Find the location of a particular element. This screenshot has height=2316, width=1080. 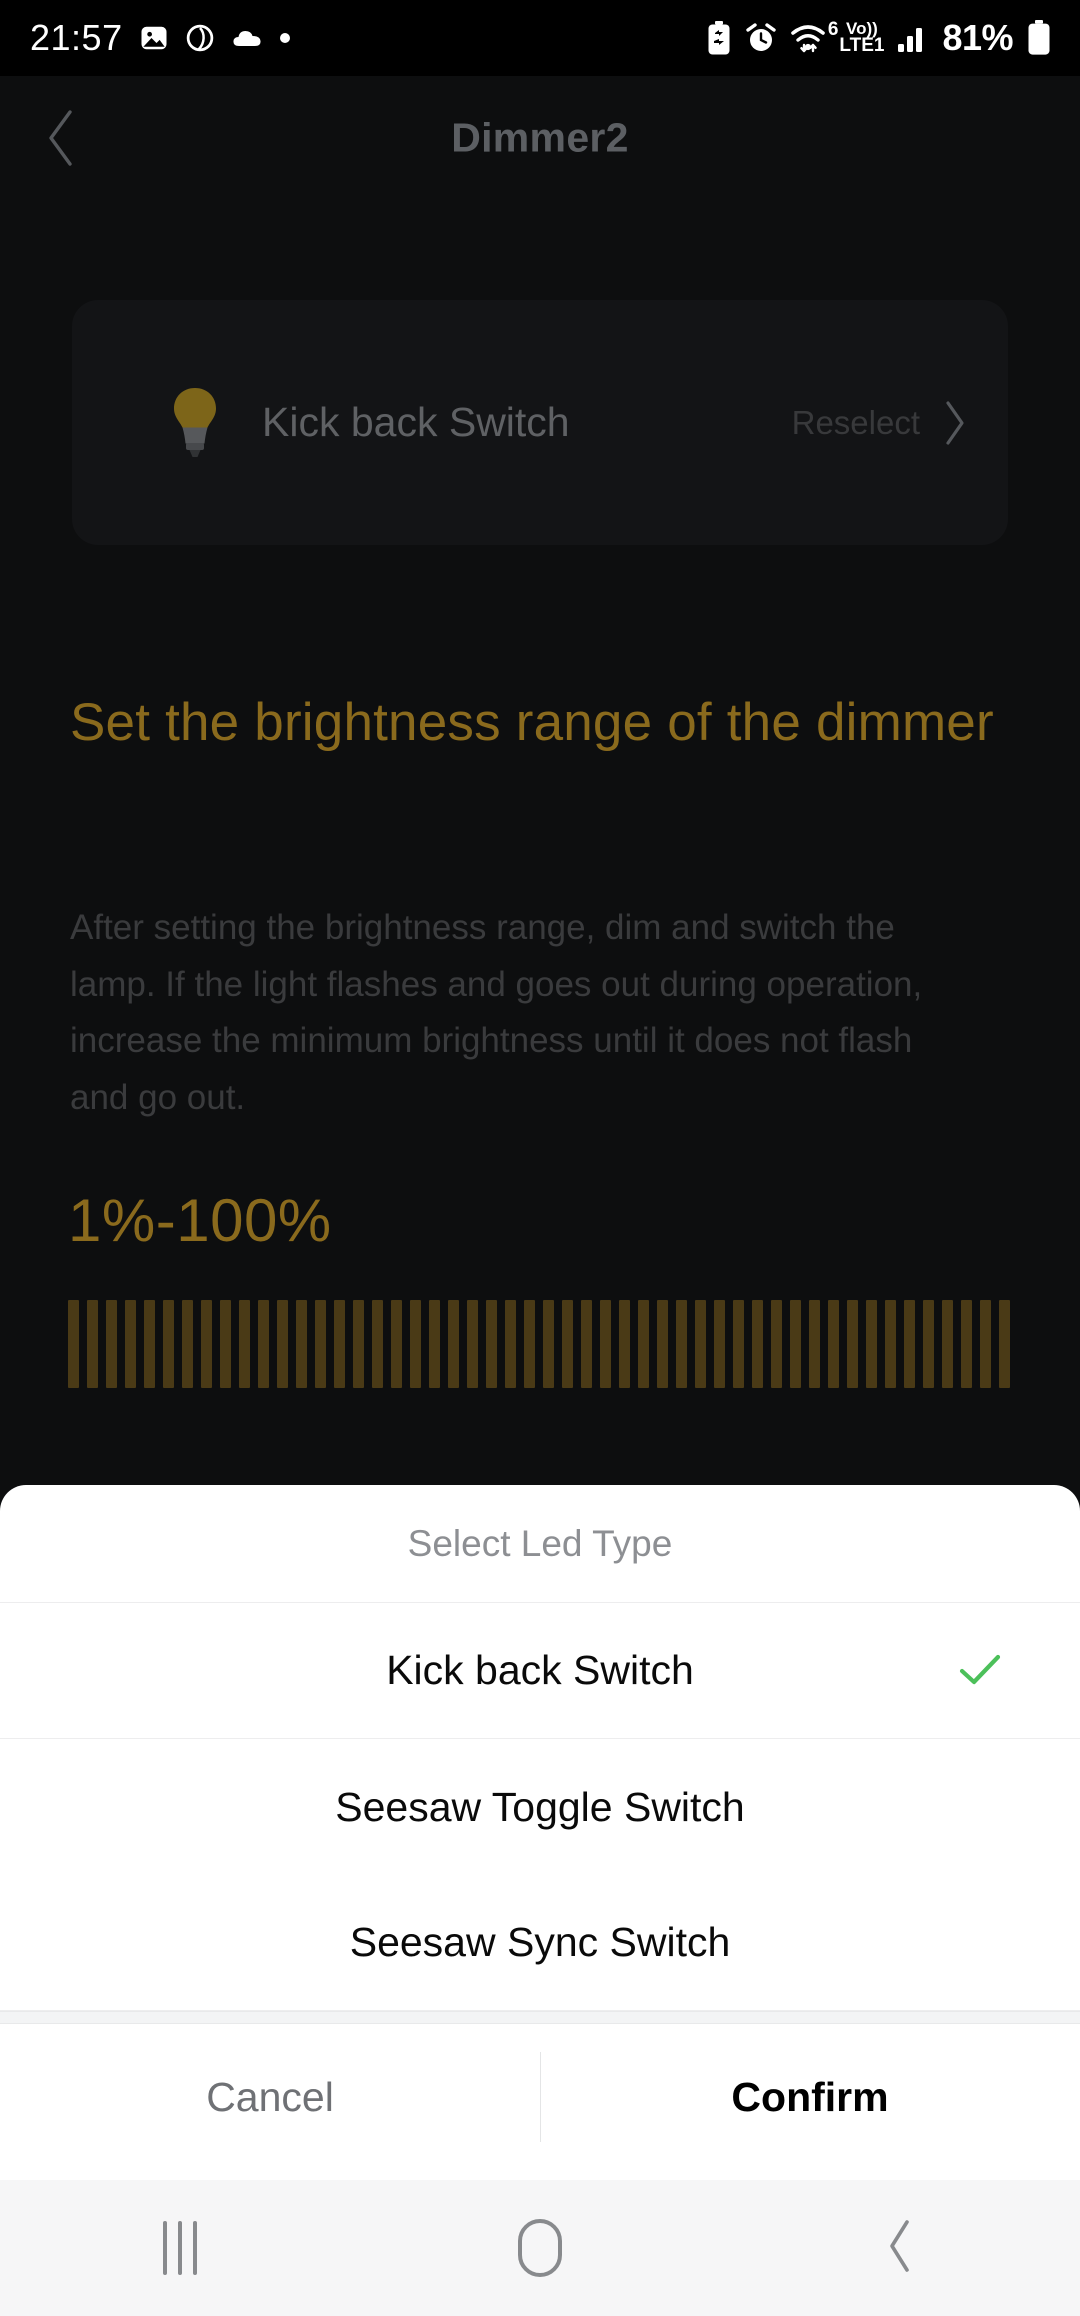

brightness-range-value: 1%-100% is located at coordinates (200, 1220).